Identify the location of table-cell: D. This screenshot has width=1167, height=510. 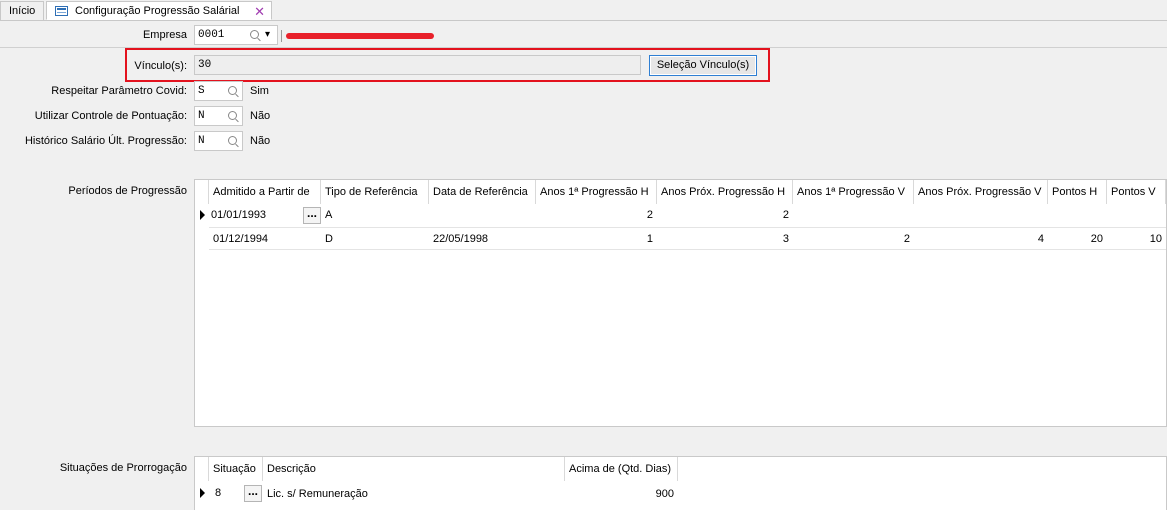
(375, 239).